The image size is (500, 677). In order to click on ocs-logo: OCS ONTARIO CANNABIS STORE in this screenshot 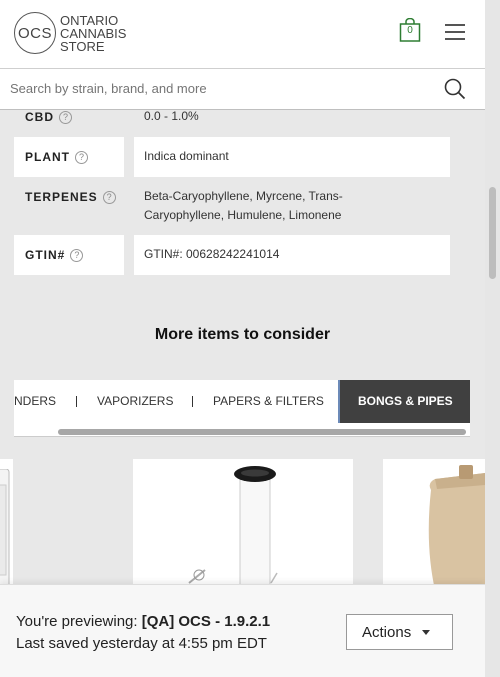, I will do `click(70, 33)`.